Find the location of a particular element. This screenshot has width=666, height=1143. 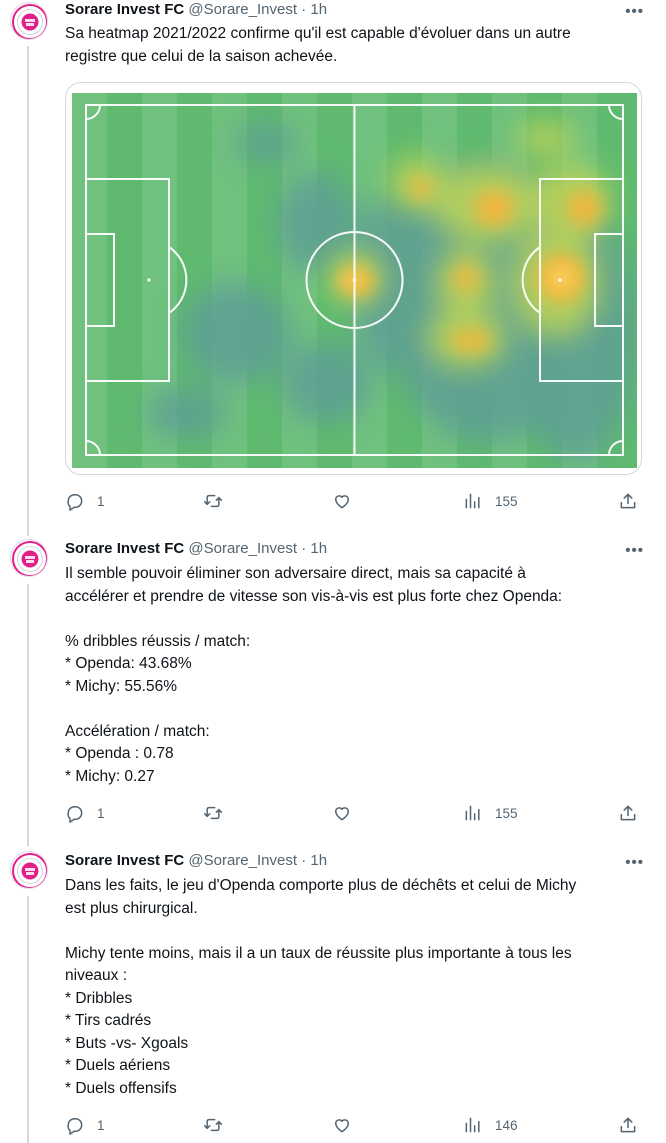

tweet-text-line: niveaux : is located at coordinates (96, 975).